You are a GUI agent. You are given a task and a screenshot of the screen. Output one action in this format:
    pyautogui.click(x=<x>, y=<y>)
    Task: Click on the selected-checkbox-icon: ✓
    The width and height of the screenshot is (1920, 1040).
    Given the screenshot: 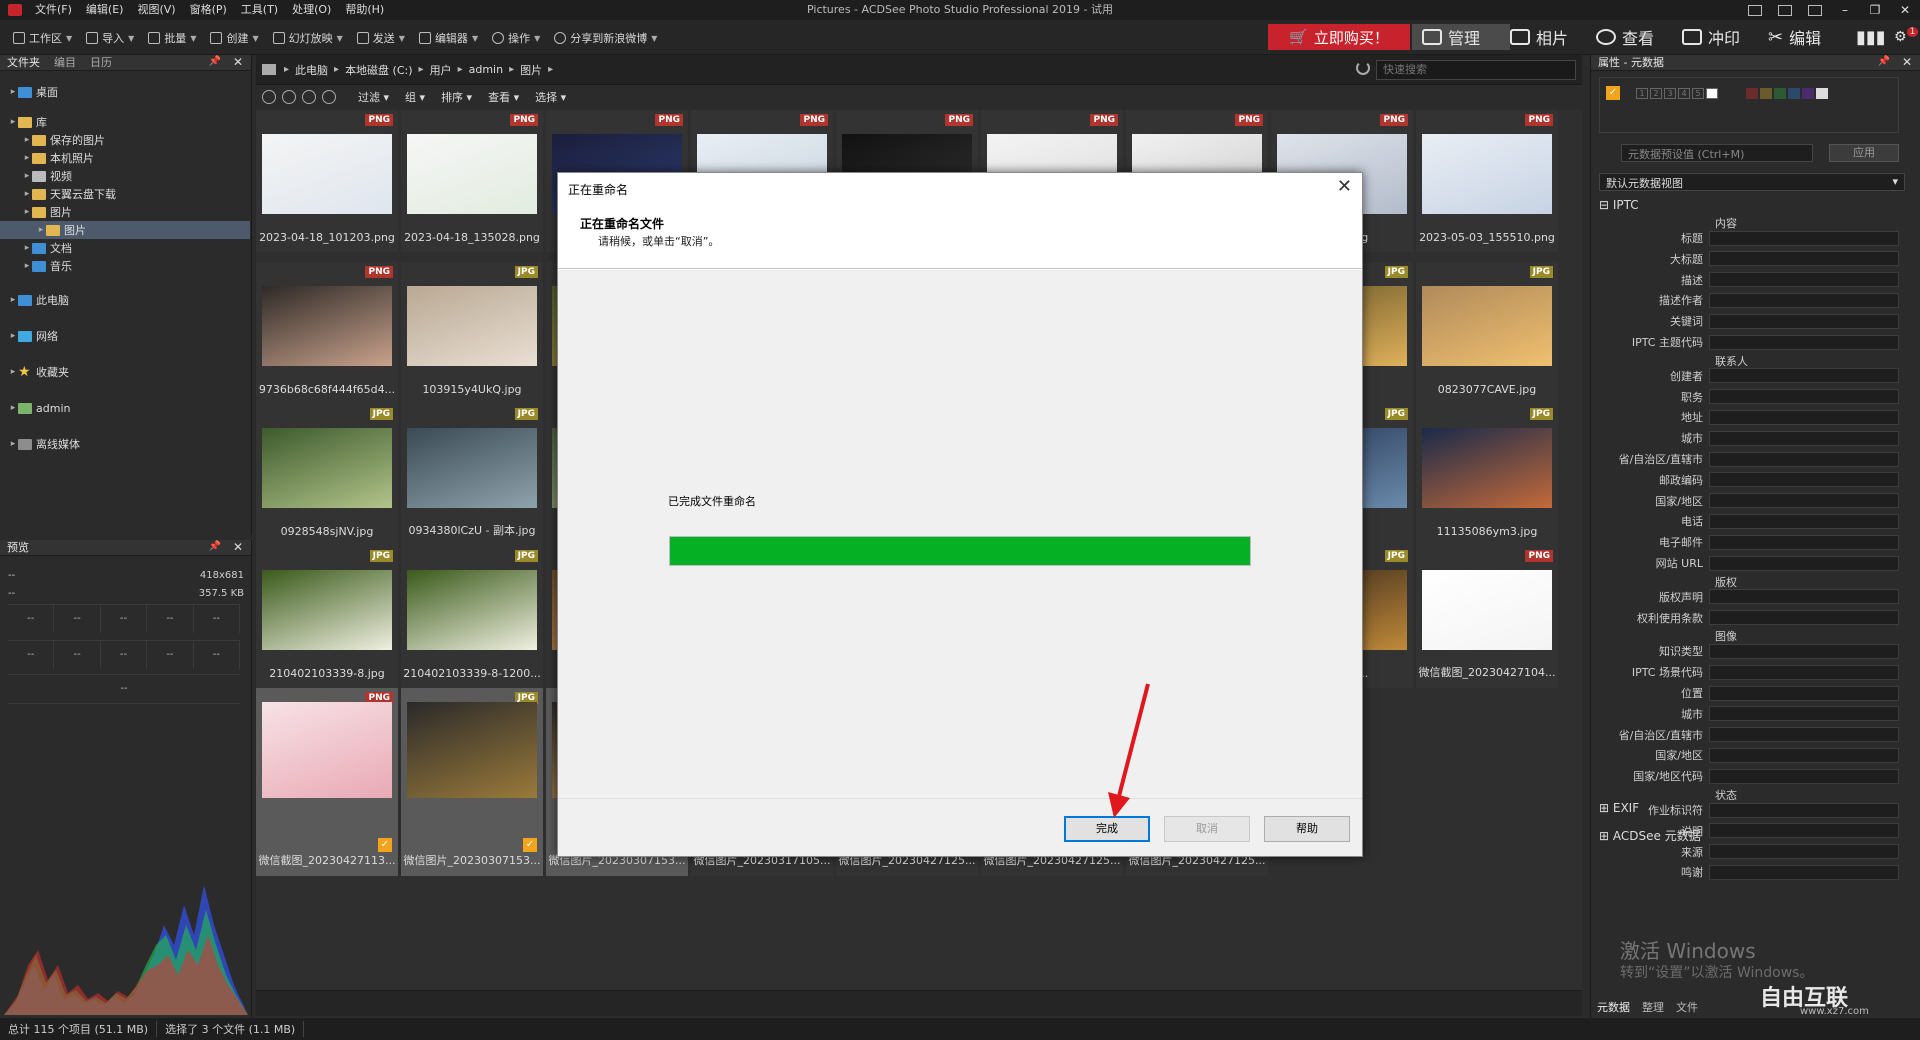 What is the action you would take?
    pyautogui.click(x=385, y=845)
    